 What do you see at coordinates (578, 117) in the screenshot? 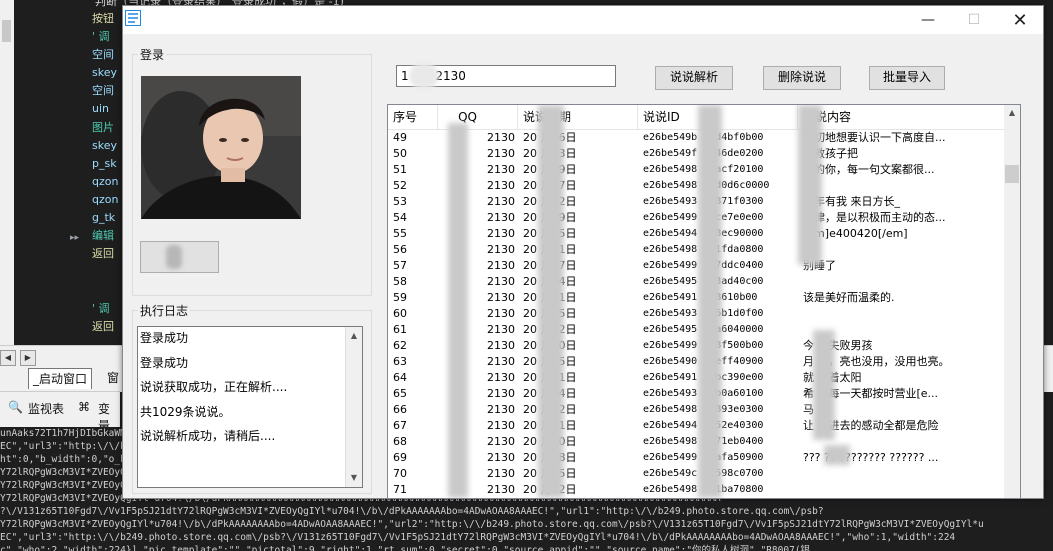
I see `column-header-date: 说说日期` at bounding box center [578, 117].